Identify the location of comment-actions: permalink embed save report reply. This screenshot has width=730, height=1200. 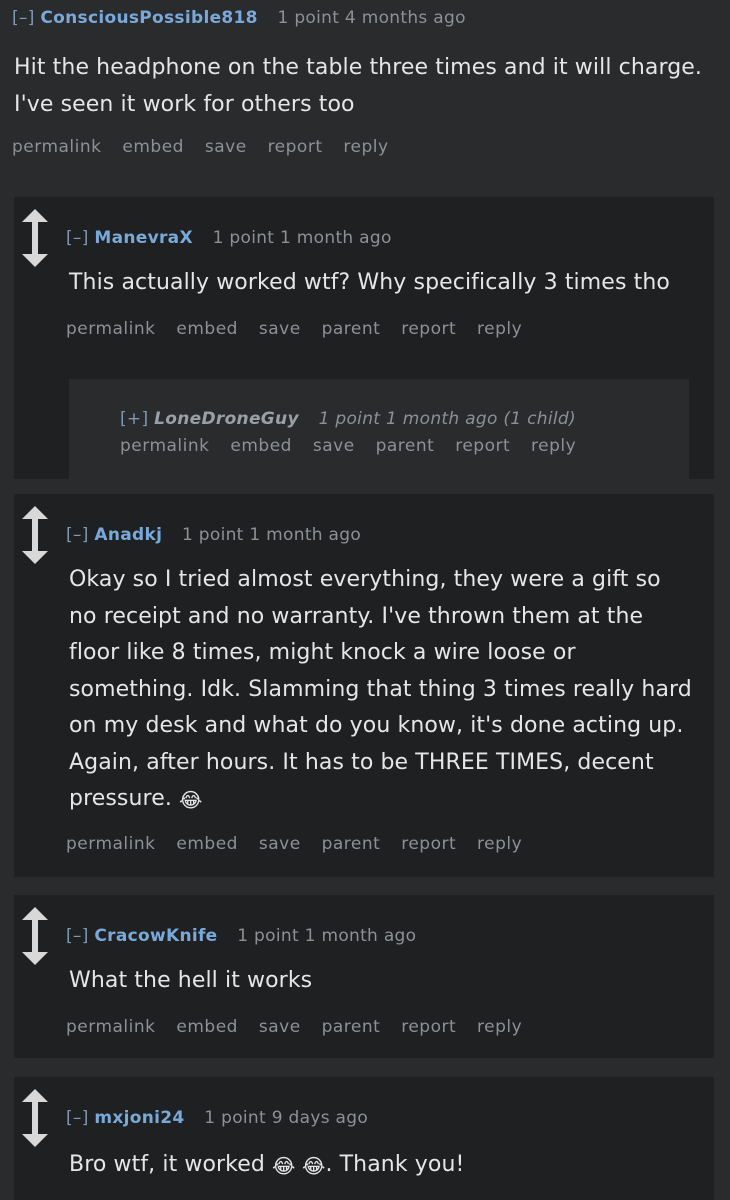
(208, 147).